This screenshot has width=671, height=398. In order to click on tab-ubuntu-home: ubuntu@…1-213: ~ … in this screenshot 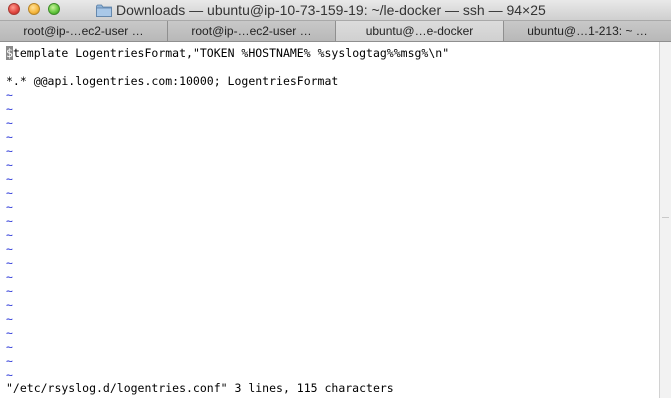, I will do `click(587, 31)`.